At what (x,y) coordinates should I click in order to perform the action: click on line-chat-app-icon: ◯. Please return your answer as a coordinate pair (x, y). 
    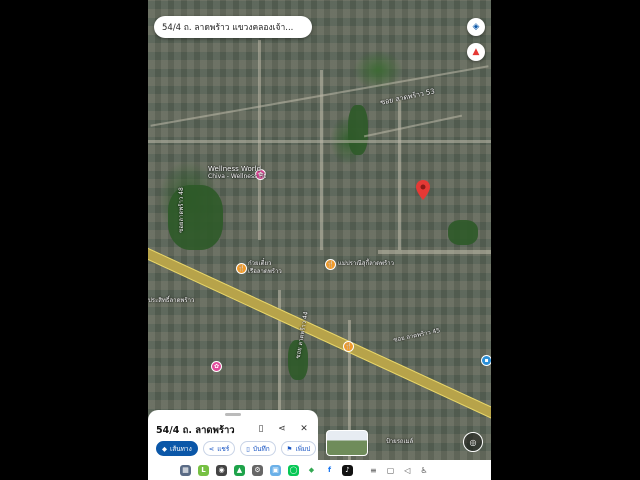
    Looking at the image, I should click on (293, 470).